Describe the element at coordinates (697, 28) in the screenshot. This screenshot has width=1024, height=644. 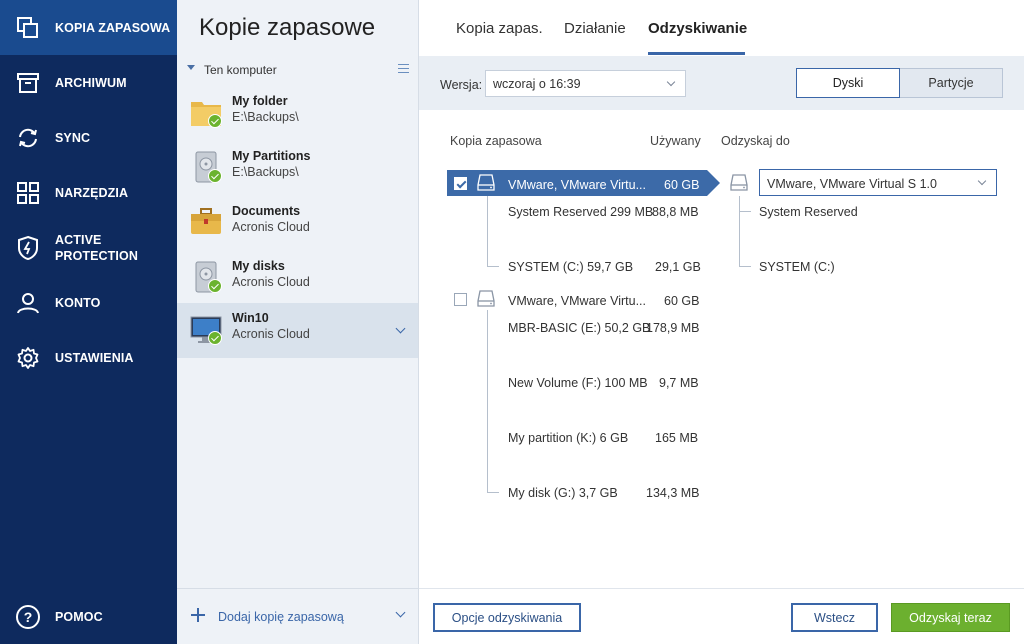
I see `tab-recovery: Odzyskiwanie` at that location.